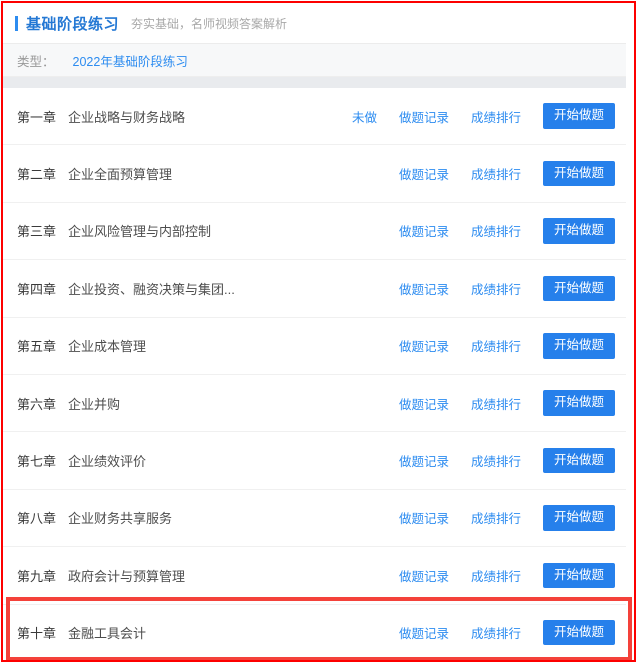 Image resolution: width=639 pixels, height=667 pixels. I want to click on chapter-title: 企业成本管理, so click(107, 347).